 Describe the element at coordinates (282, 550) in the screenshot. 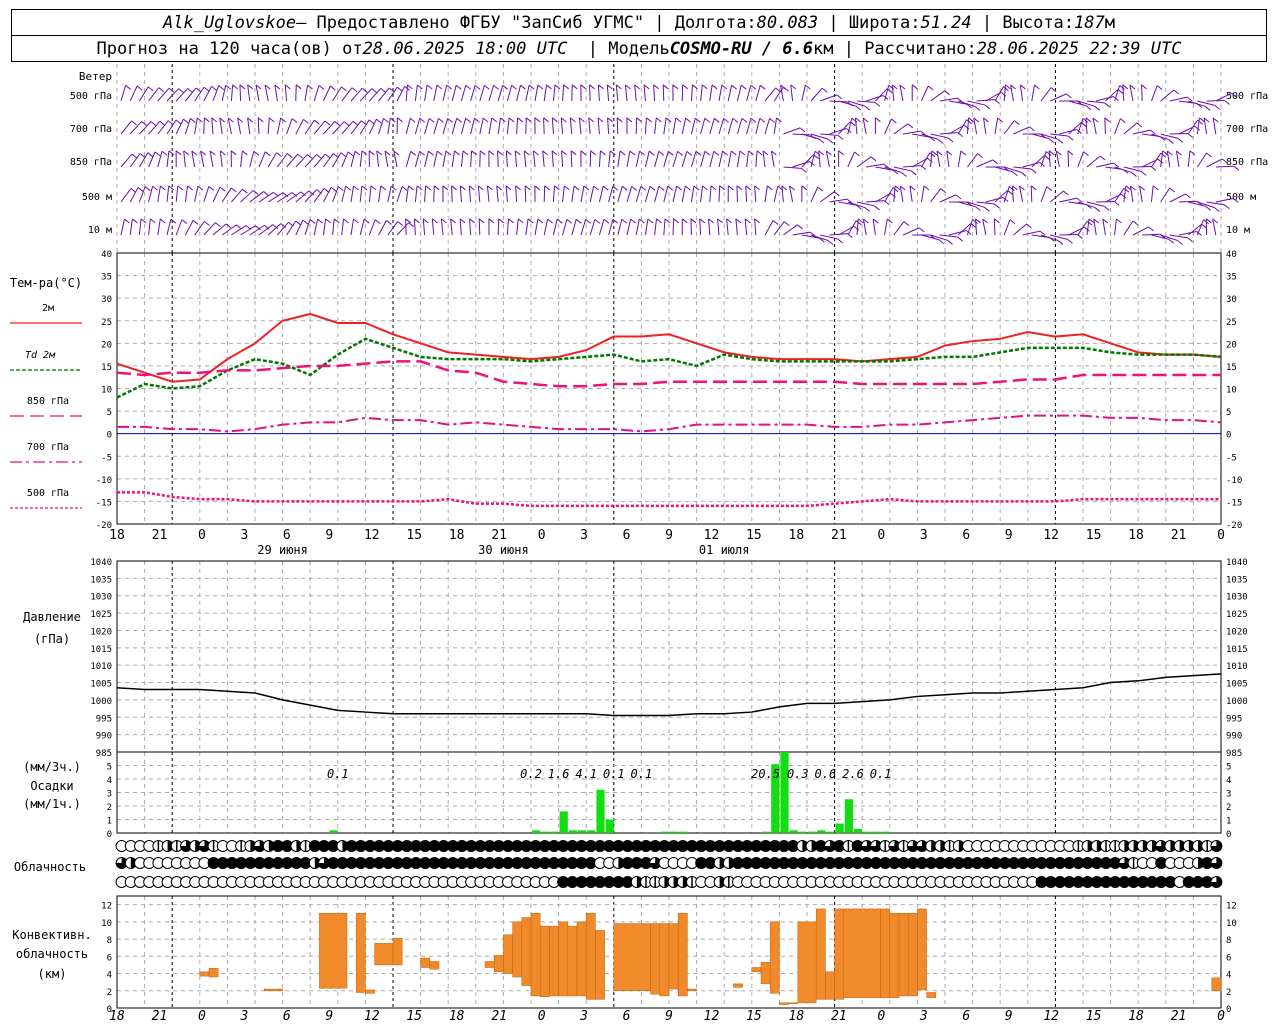

I see `day-label: 29 июня` at that location.